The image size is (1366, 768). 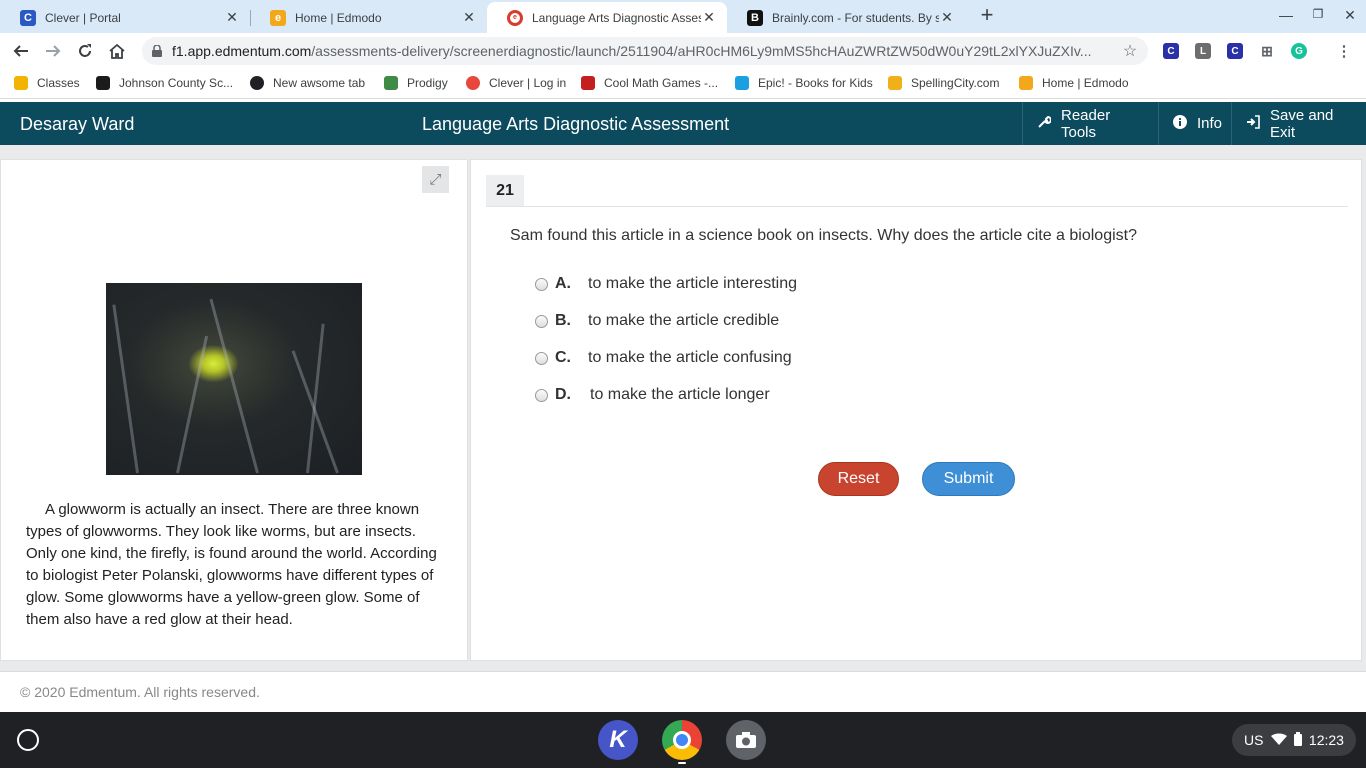 What do you see at coordinates (917, 206) in the screenshot?
I see `divider` at bounding box center [917, 206].